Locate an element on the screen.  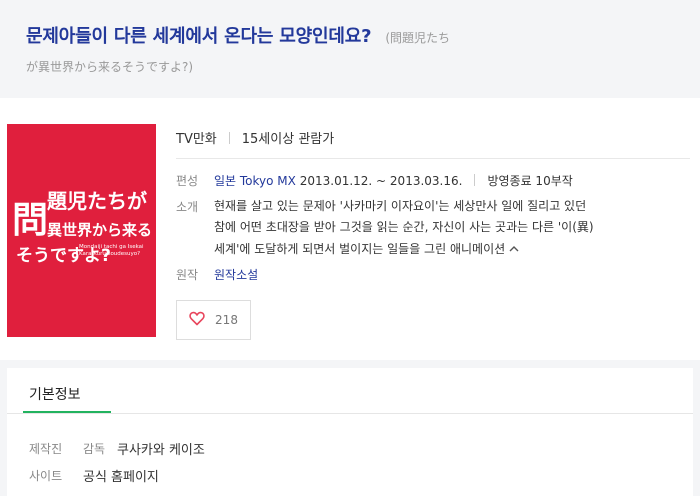
poster-logo-line2: 異世界から来る is located at coordinates (99, 230).